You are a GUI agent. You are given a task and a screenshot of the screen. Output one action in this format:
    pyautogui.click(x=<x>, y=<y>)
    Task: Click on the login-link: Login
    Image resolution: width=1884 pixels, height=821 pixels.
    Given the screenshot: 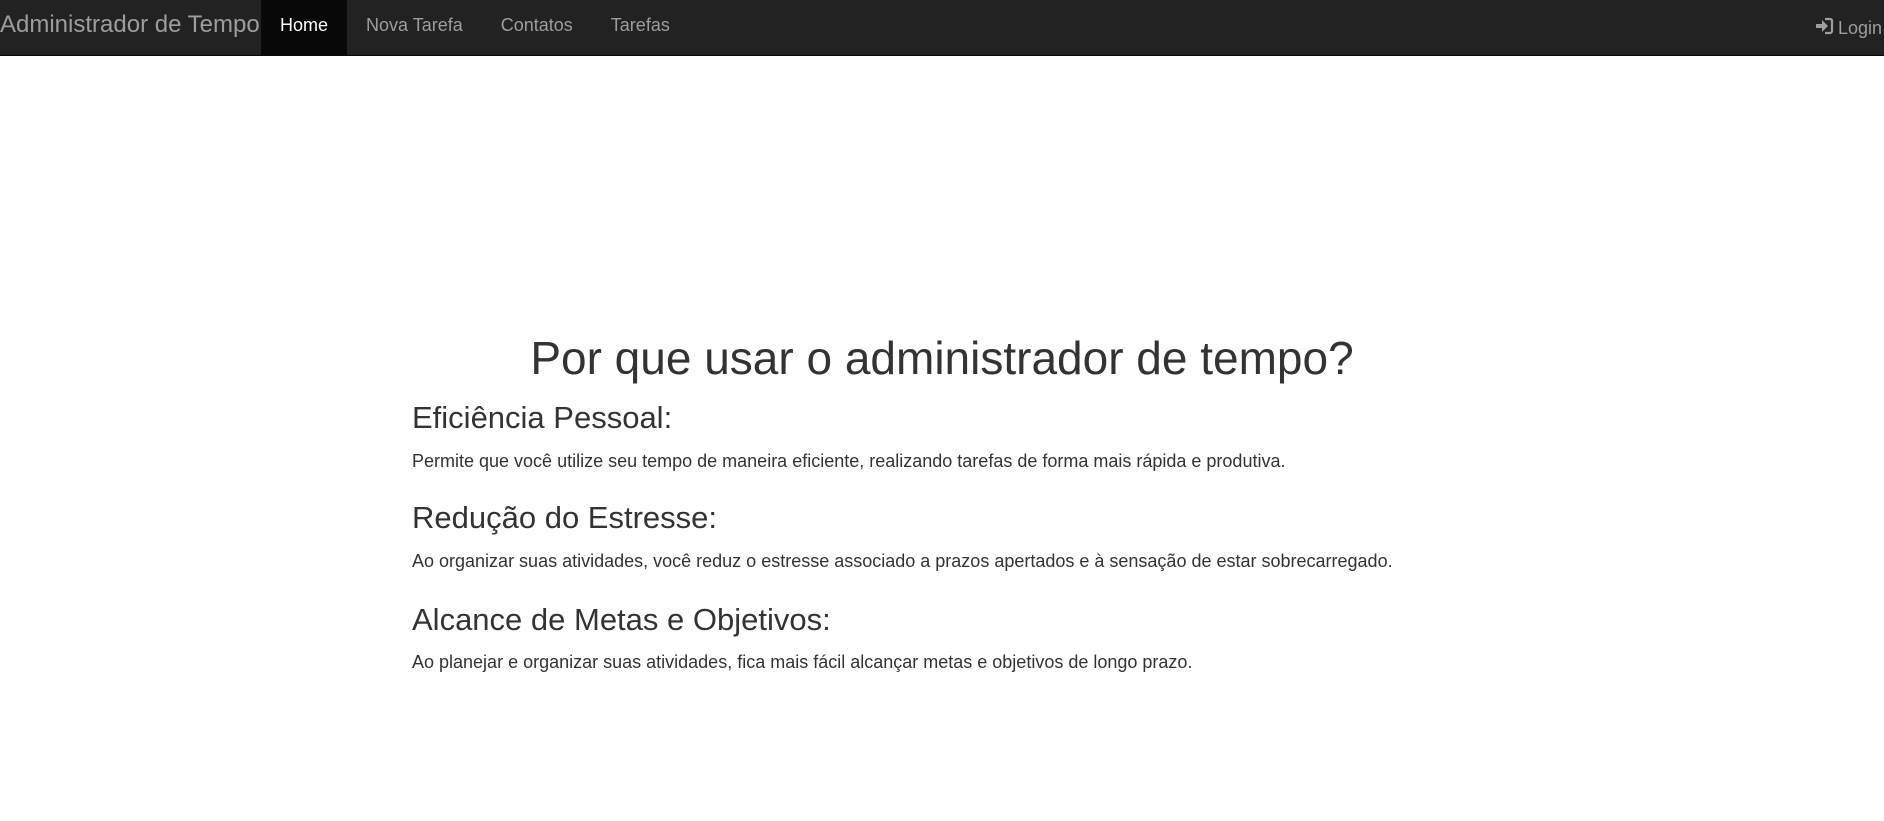 What is the action you would take?
    pyautogui.click(x=1848, y=27)
    